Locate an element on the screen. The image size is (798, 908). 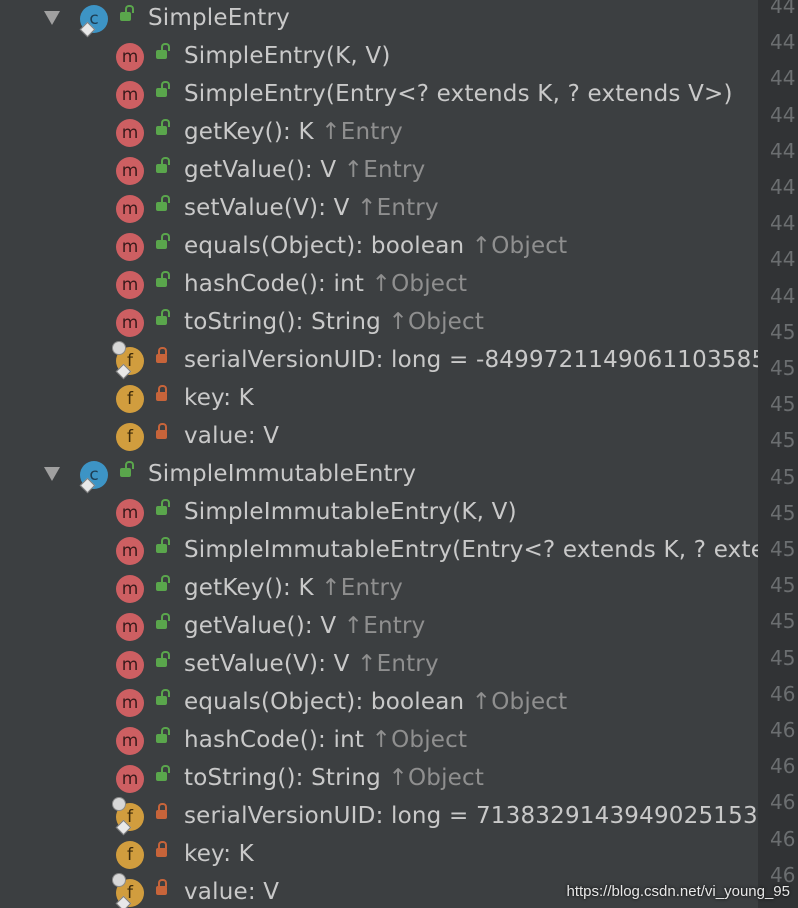
tree-method-row: m SimpleImmutableEntry(K, V) is located at coordinates (379, 513).